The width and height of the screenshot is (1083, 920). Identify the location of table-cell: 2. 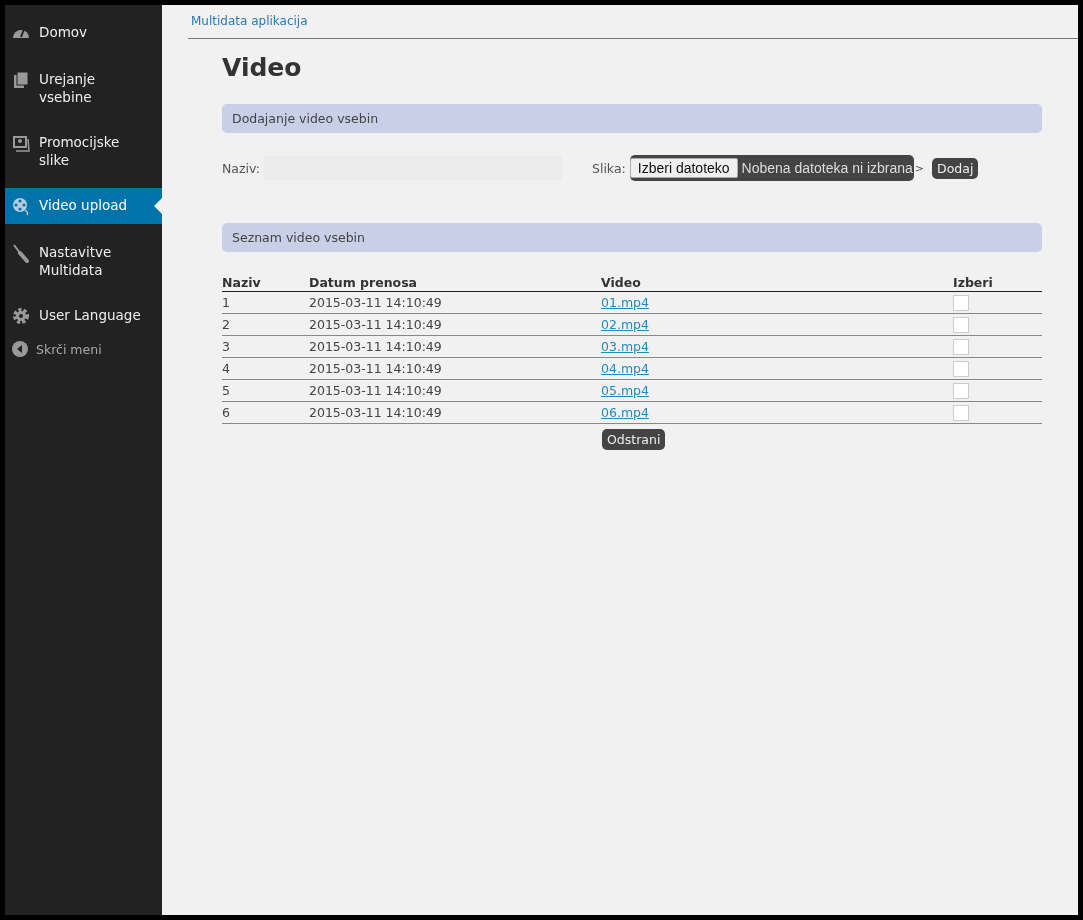
(226, 324).